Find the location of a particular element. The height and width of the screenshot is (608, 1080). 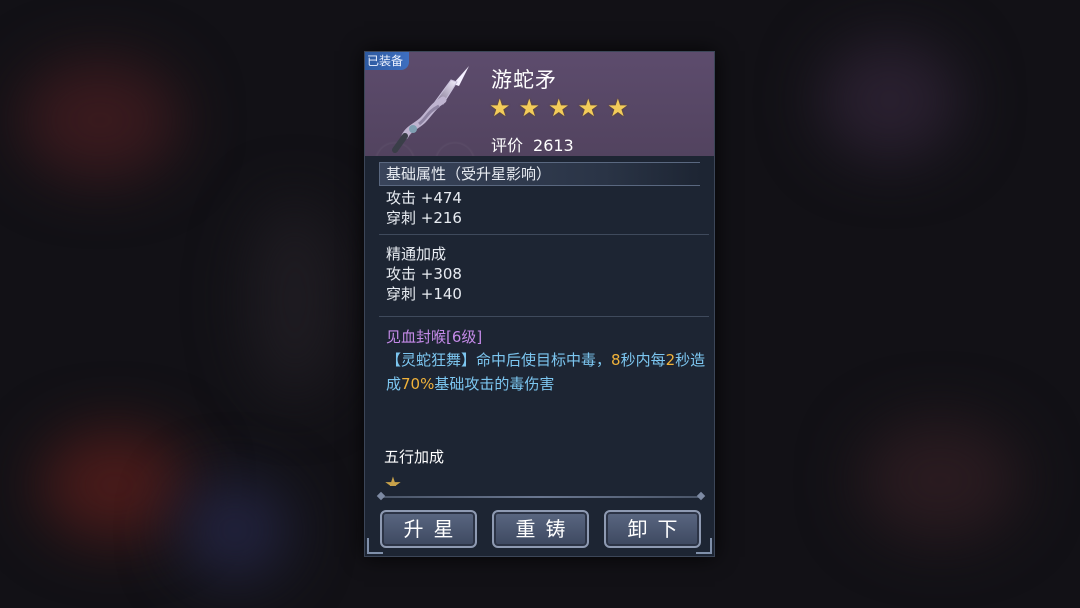

unequip-button: 卸下 is located at coordinates (652, 529).